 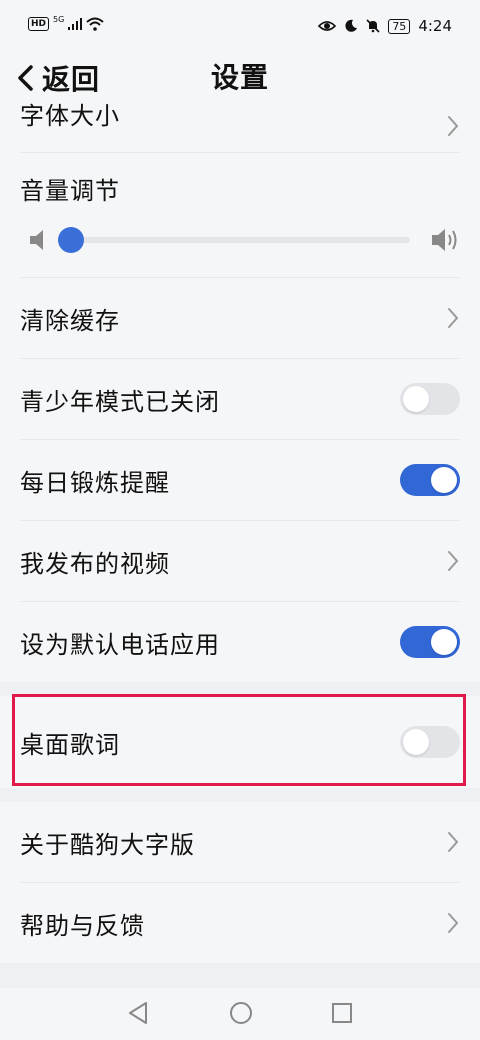 I want to click on setting-volume: 音量调节, so click(x=240, y=215).